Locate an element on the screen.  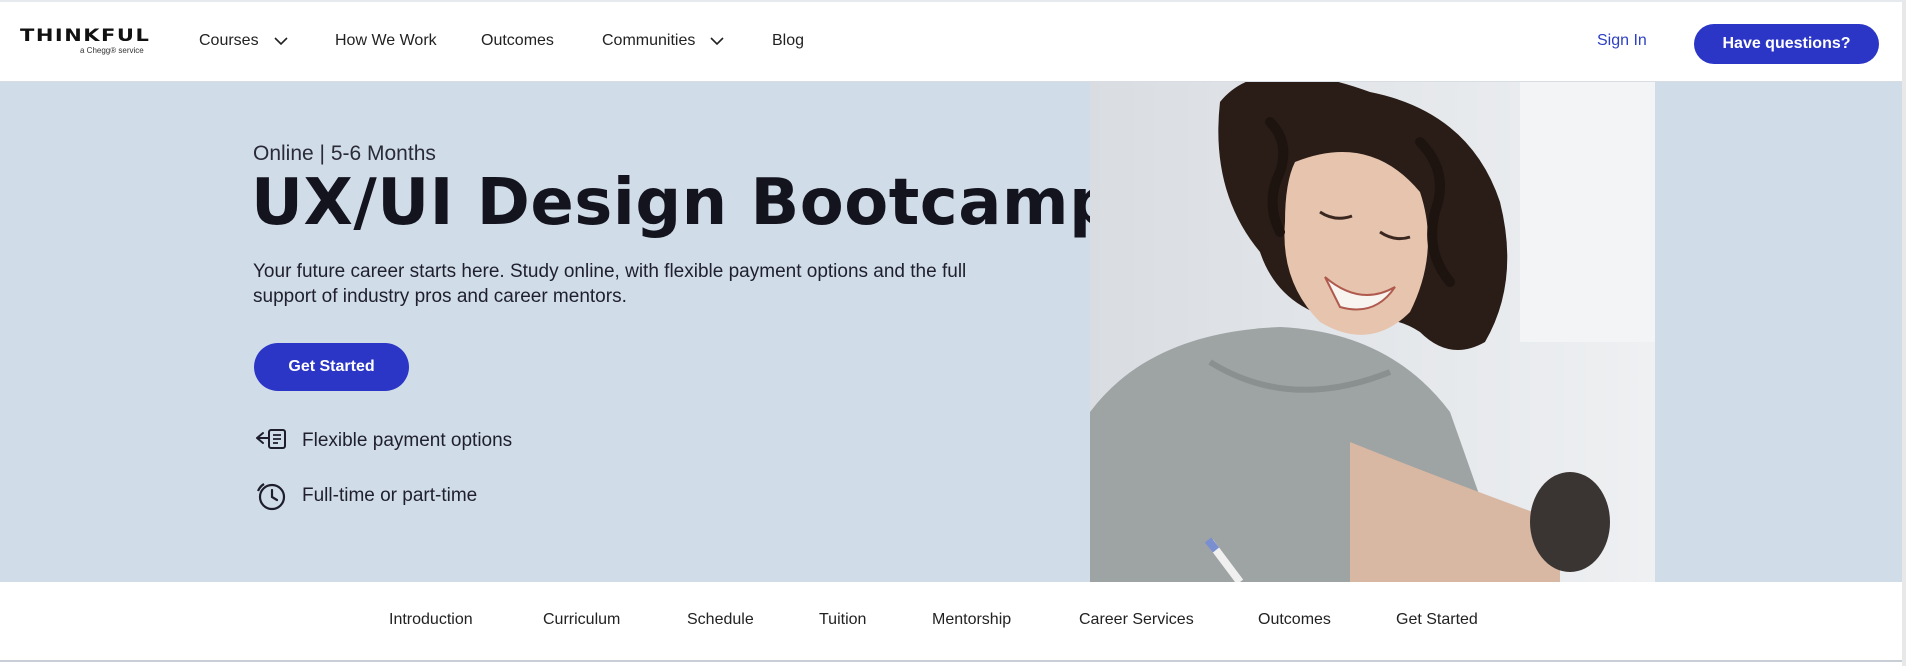
feature-schedule-label: Full-time or part-time is located at coordinates (390, 495).